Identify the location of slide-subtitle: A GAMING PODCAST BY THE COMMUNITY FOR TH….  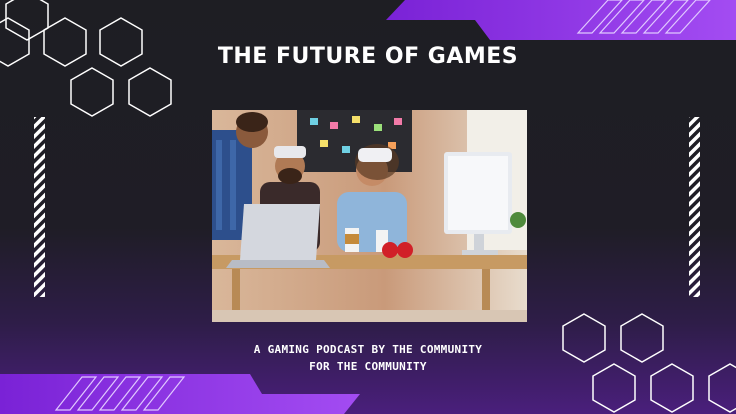
(368, 358).